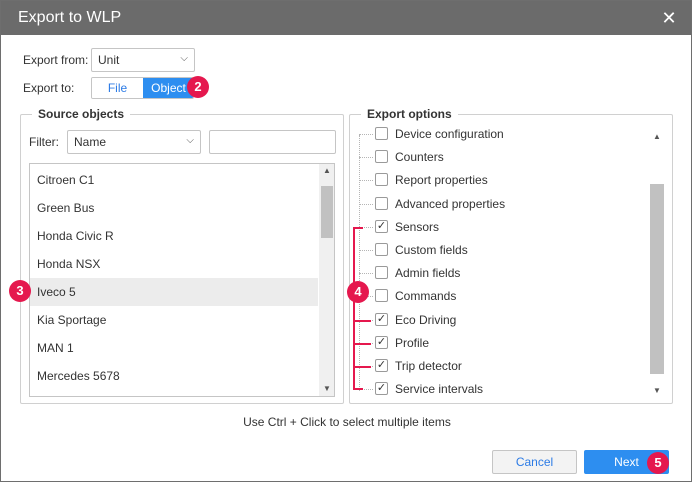 Image resolution: width=692 pixels, height=482 pixels. Describe the element at coordinates (174, 320) in the screenshot. I see `list-item: Kia Sportage` at that location.